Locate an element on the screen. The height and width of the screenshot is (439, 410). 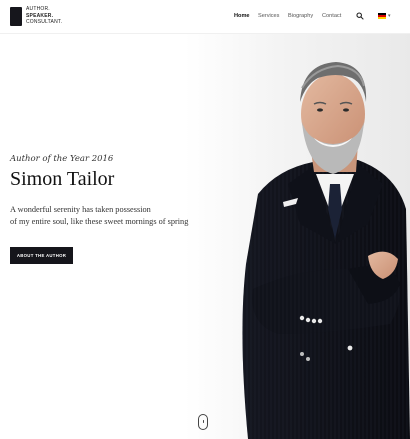
chevron-down-icon: ▾ is located at coordinates (389, 16).